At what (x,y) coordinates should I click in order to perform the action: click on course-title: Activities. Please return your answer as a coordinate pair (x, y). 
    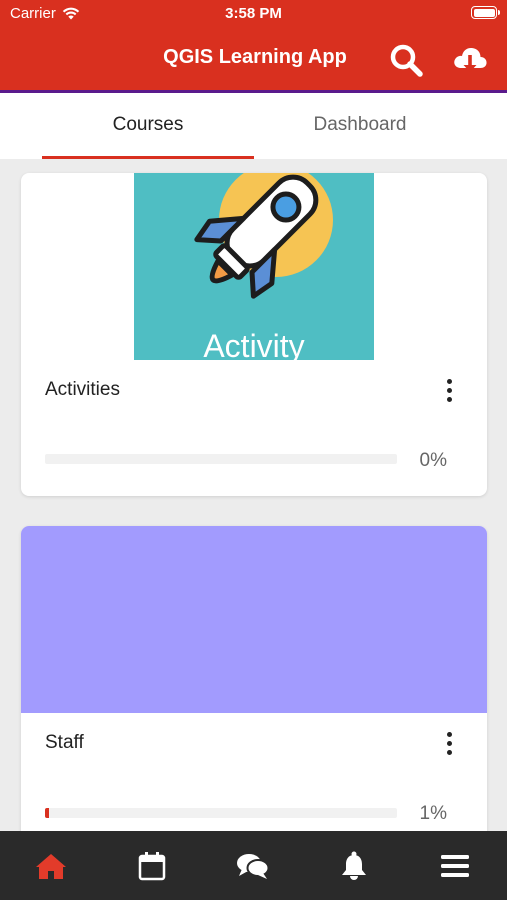
    Looking at the image, I should click on (82, 389).